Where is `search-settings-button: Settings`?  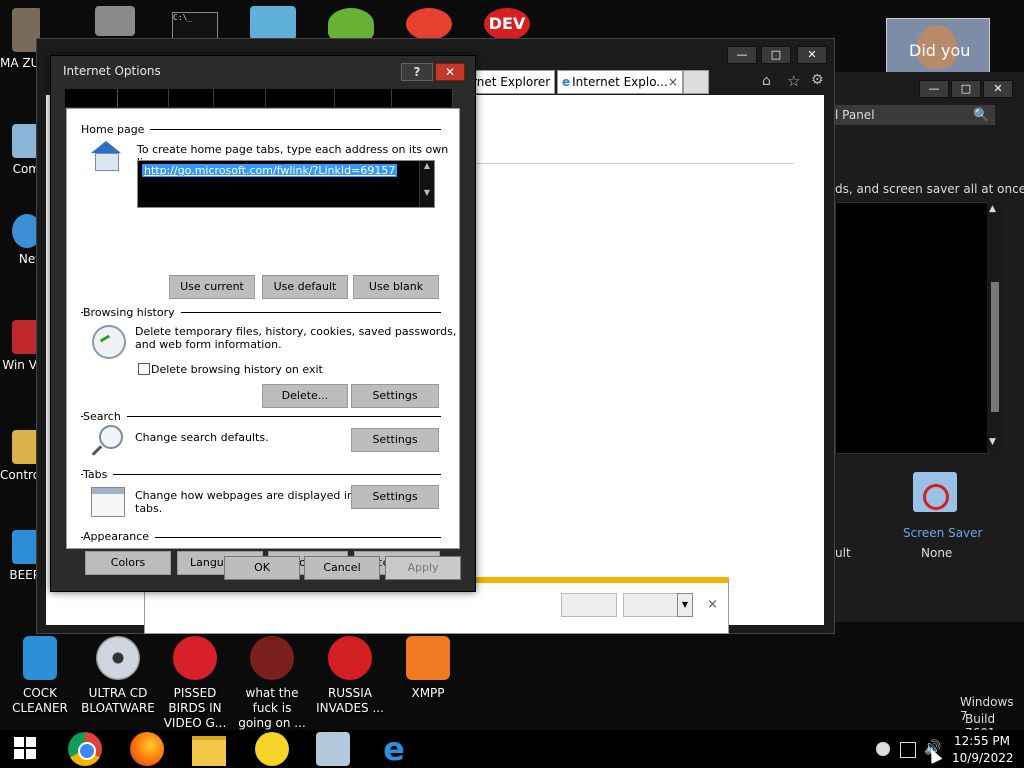
search-settings-button: Settings is located at coordinates (395, 440).